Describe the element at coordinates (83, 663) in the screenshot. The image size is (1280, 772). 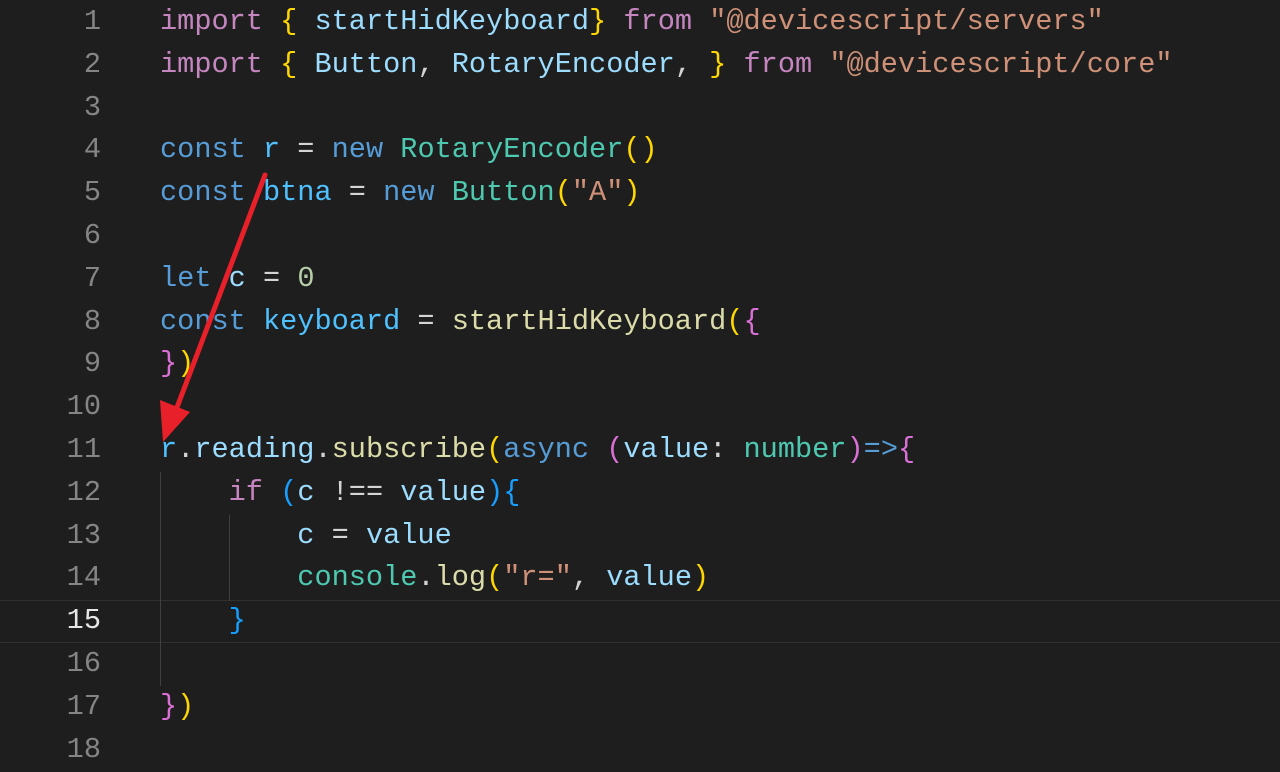
I see `line-number: 16` at that location.